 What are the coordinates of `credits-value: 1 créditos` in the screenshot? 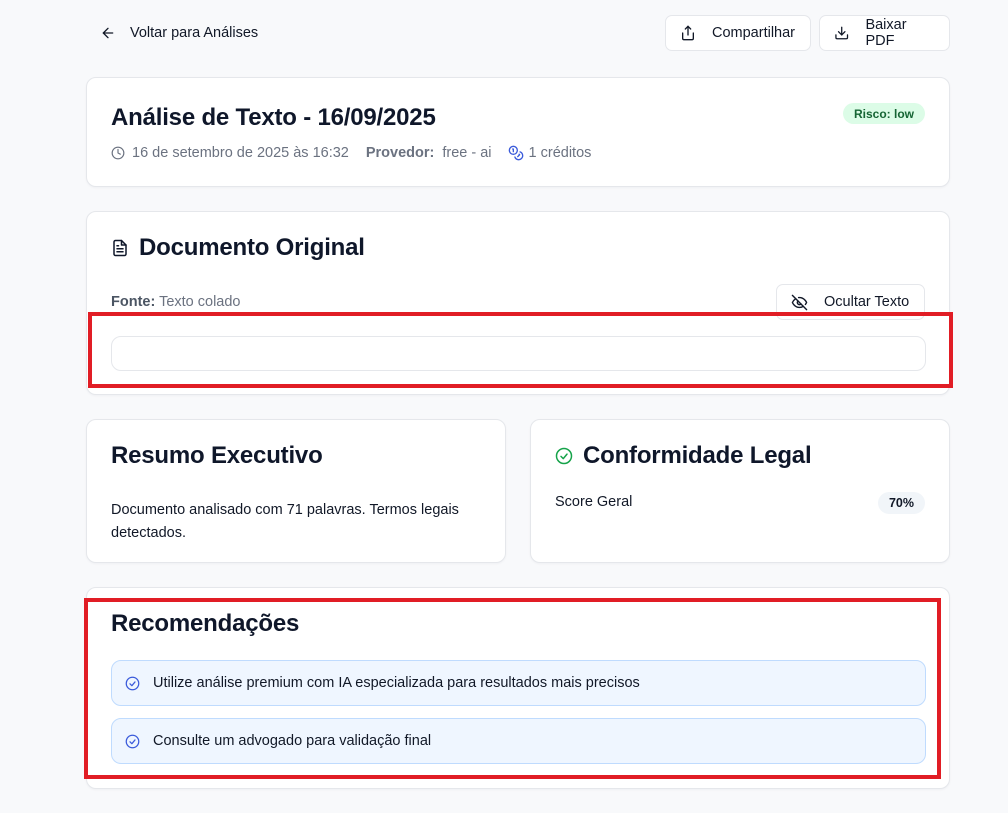 It's located at (560, 153).